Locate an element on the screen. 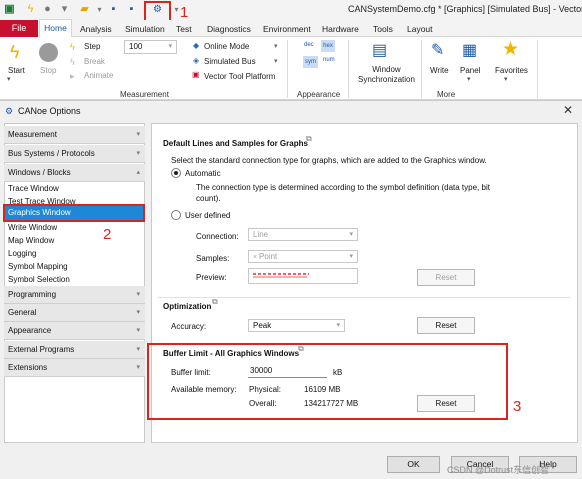 Image resolution: width=582 pixels, height=479 pixels. category-general: General ▾ is located at coordinates (74, 313).